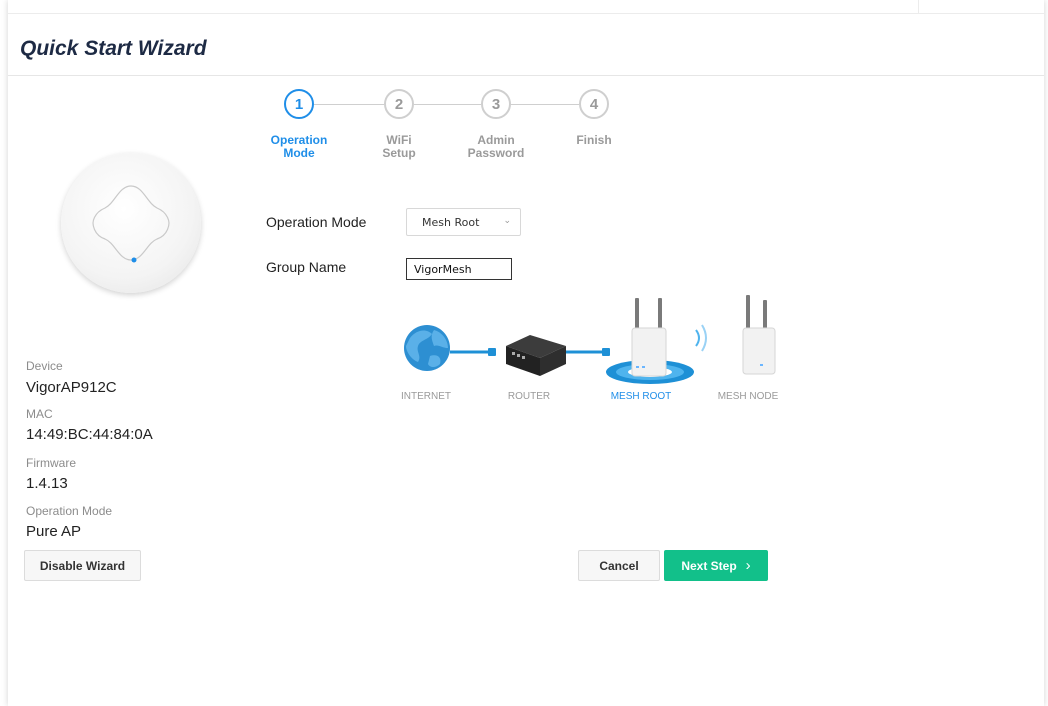 This screenshot has height=706, width=1048. What do you see at coordinates (427, 348) in the screenshot?
I see `globe-icon` at bounding box center [427, 348].